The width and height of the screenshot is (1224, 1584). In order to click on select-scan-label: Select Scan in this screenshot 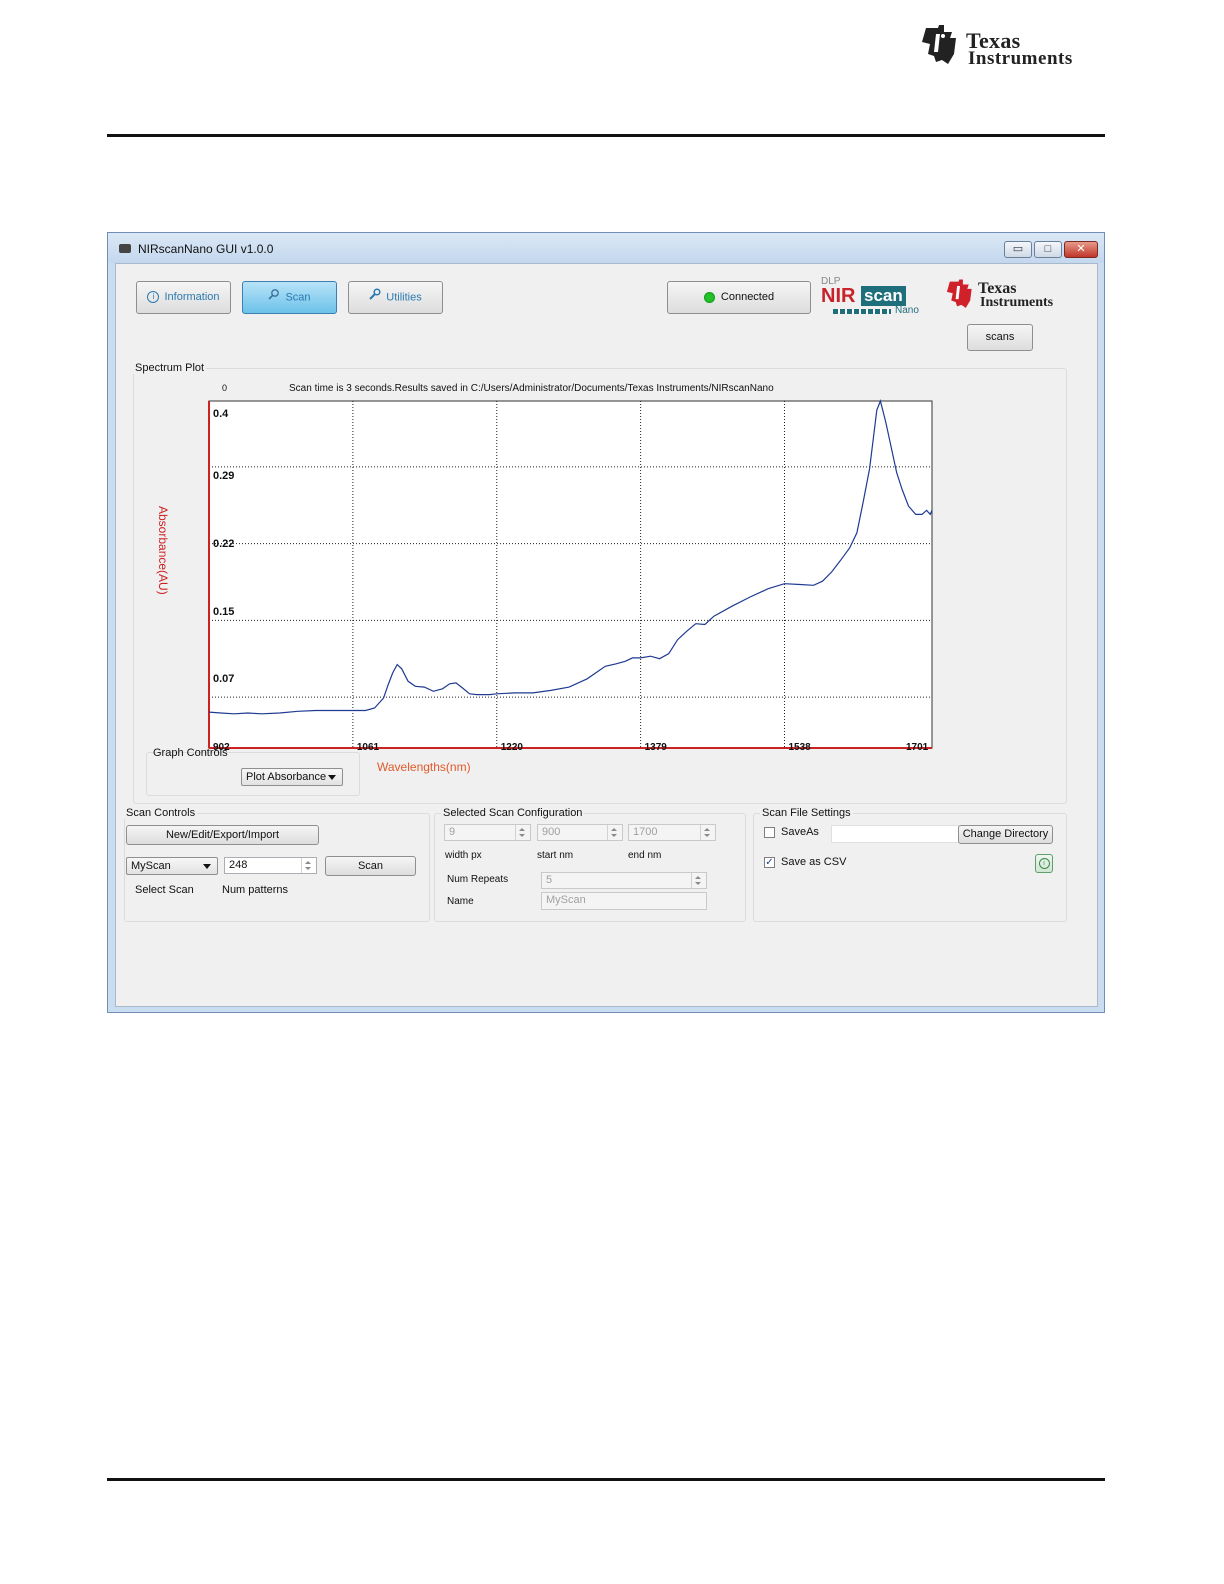, I will do `click(164, 890)`.